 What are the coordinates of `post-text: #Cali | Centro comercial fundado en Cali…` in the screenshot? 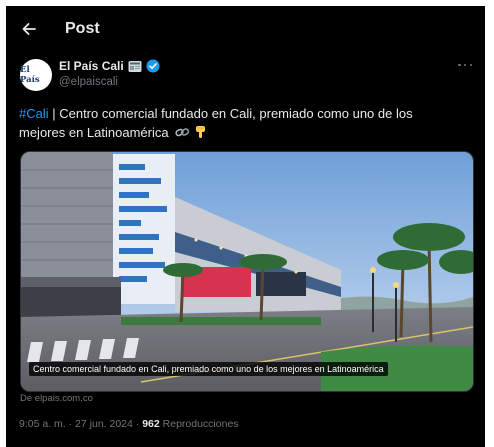 It's located at (239, 123).